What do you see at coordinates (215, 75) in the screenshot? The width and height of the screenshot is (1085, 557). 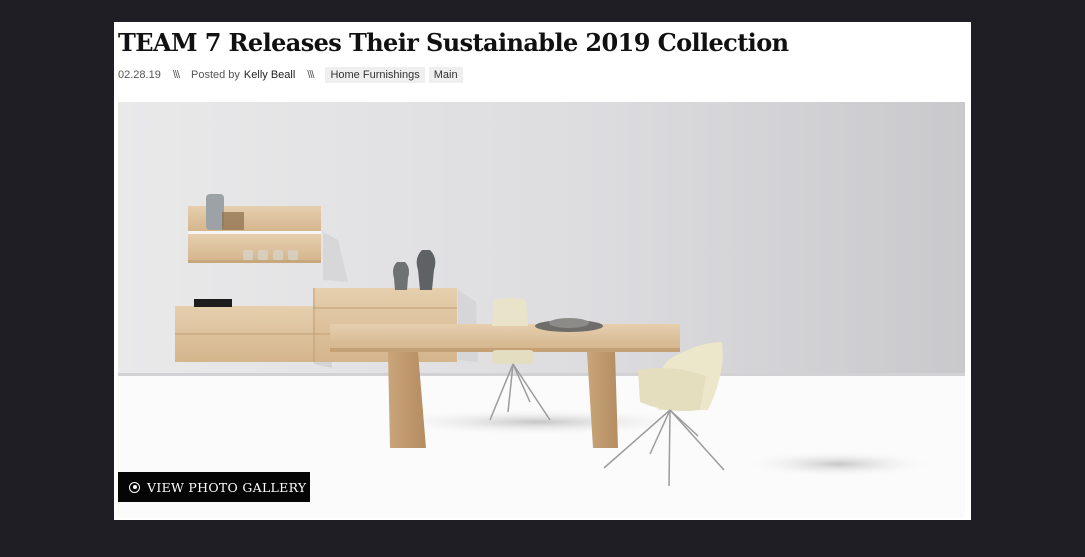 I see `posted-by-label: Posted by` at bounding box center [215, 75].